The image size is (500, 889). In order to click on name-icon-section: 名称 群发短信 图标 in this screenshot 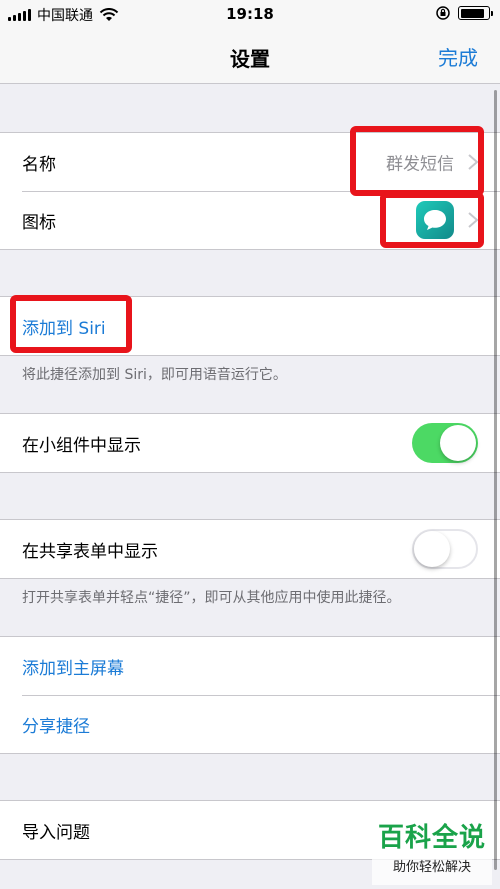, I will do `click(250, 191)`.